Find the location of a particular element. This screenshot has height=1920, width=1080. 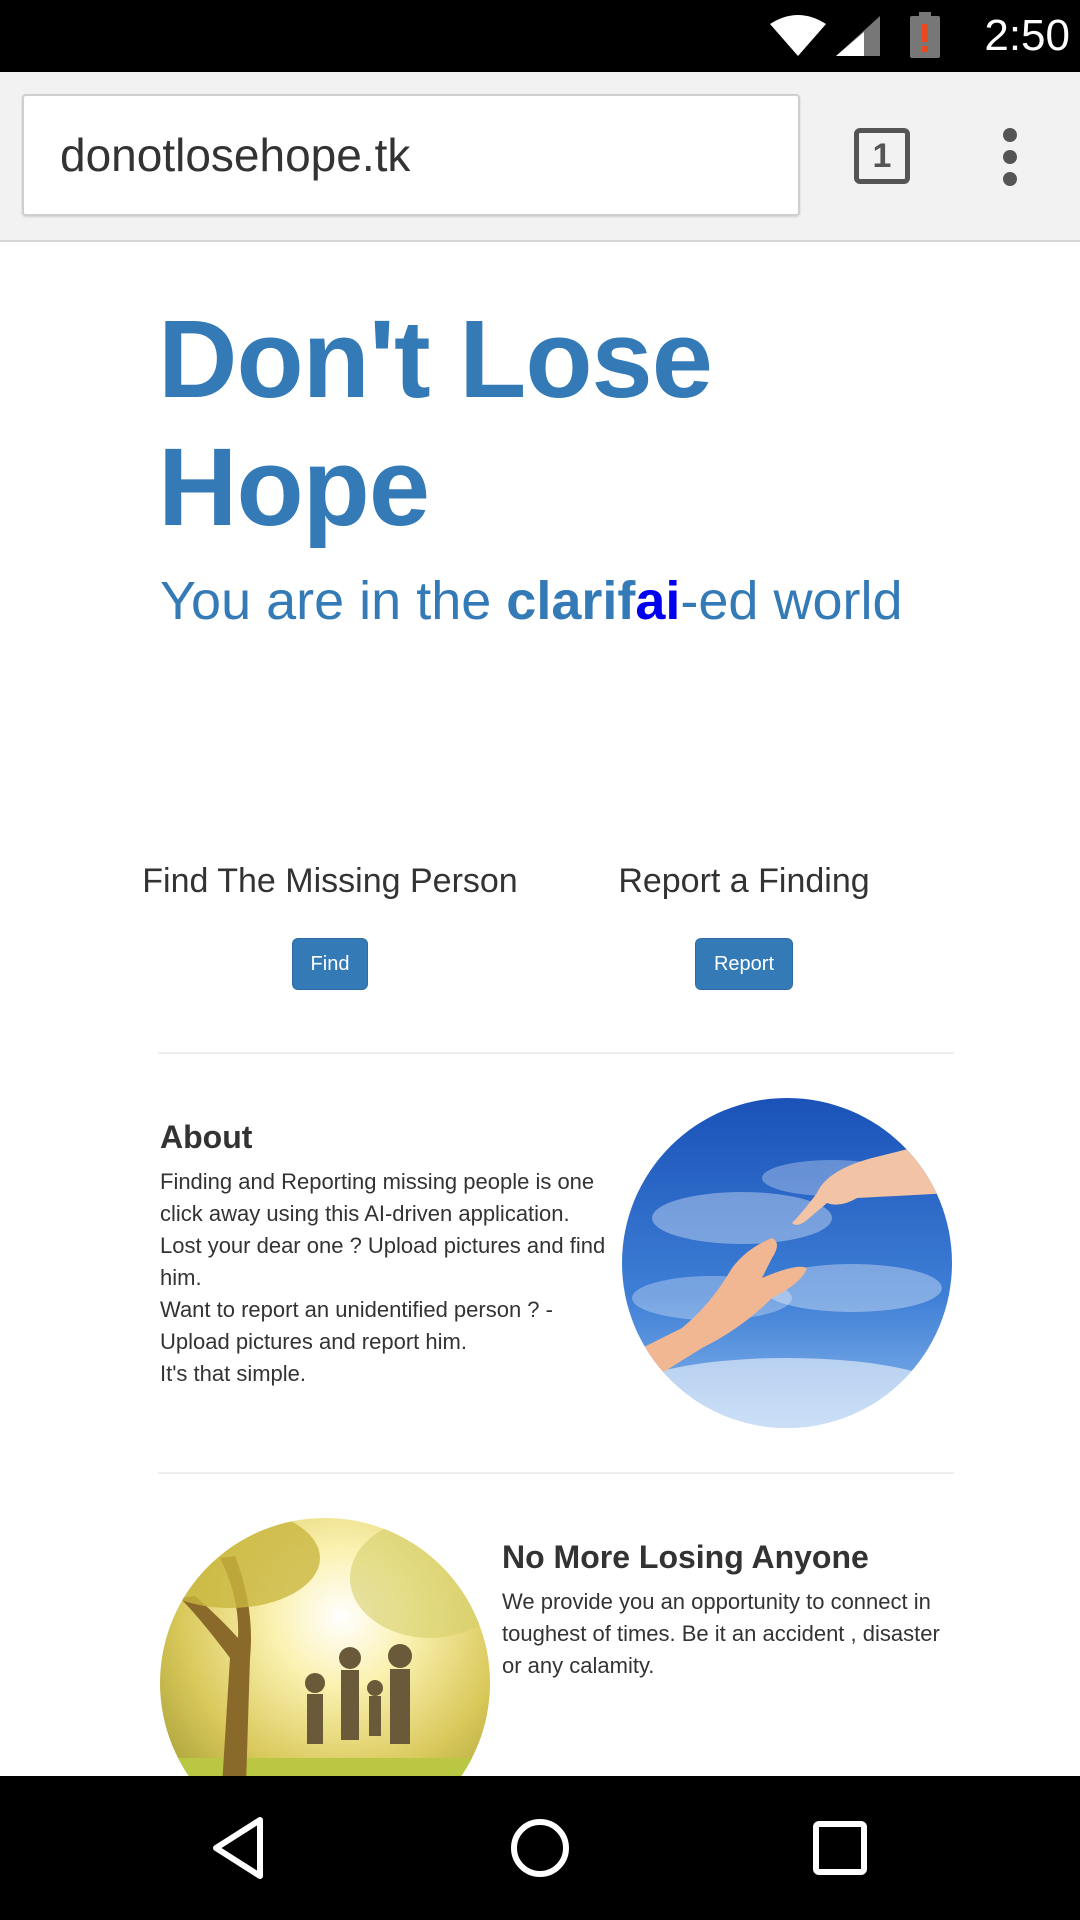

browser-toolbar: donotlosehope.tk 1 is located at coordinates (540, 157).